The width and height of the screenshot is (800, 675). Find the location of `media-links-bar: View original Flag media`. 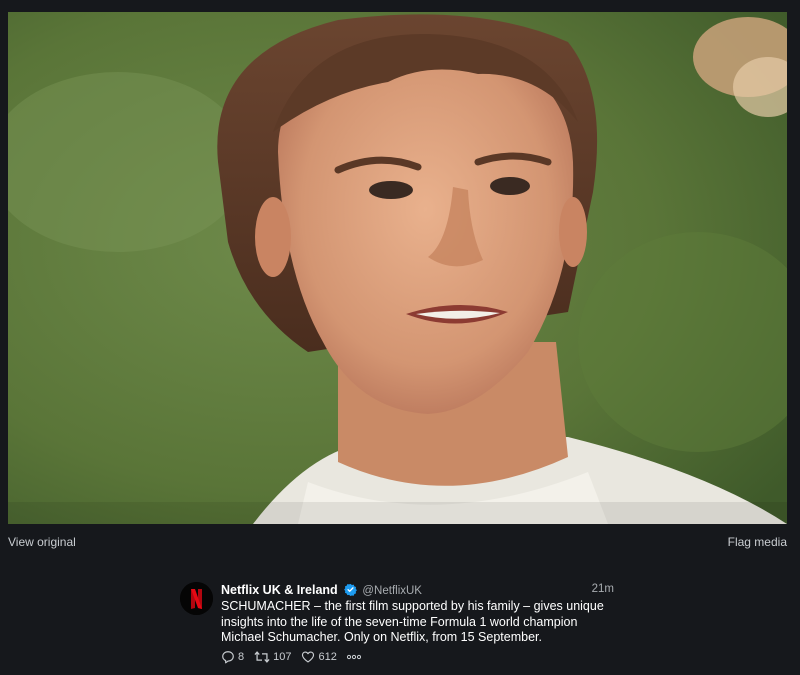

media-links-bar: View original Flag media is located at coordinates (397, 542).